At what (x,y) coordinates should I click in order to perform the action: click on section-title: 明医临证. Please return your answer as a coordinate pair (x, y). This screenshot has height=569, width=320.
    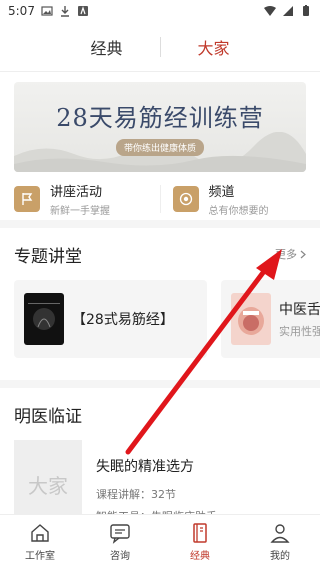
    Looking at the image, I should click on (48, 416).